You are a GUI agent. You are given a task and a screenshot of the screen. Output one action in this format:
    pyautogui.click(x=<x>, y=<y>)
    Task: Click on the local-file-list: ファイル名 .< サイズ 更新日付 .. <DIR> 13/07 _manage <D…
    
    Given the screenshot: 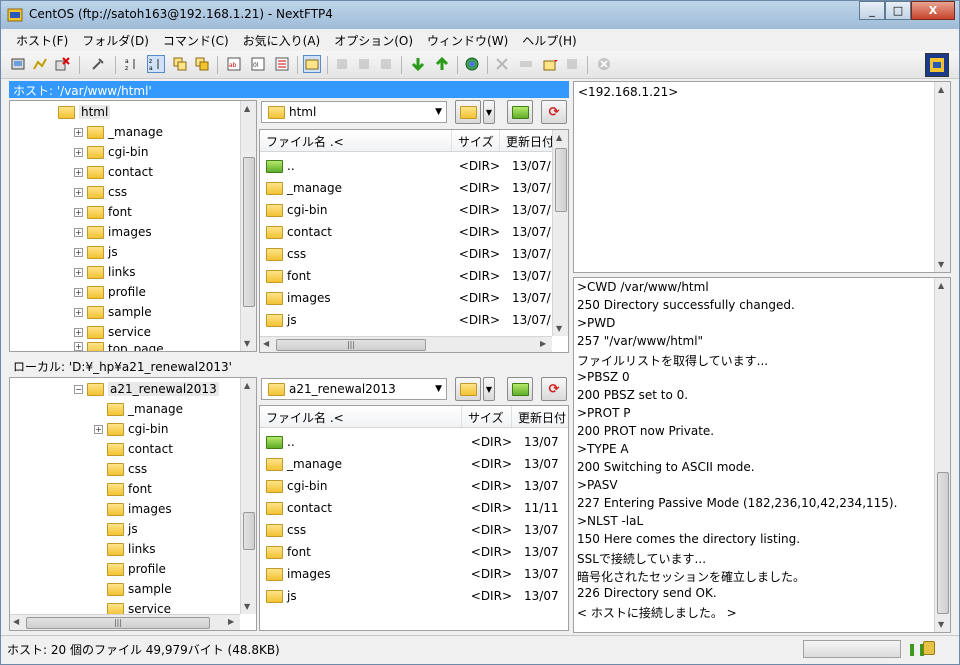 What is the action you would take?
    pyautogui.click(x=414, y=518)
    